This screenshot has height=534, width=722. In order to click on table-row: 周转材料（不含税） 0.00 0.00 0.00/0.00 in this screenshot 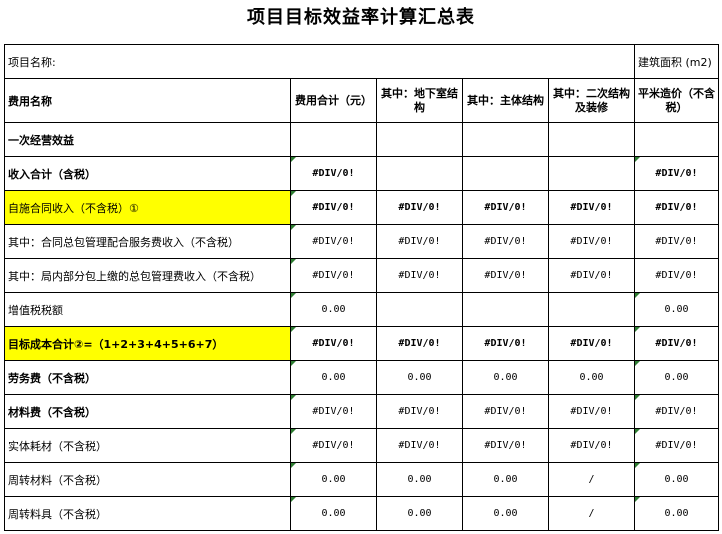, I will do `click(361, 479)`.